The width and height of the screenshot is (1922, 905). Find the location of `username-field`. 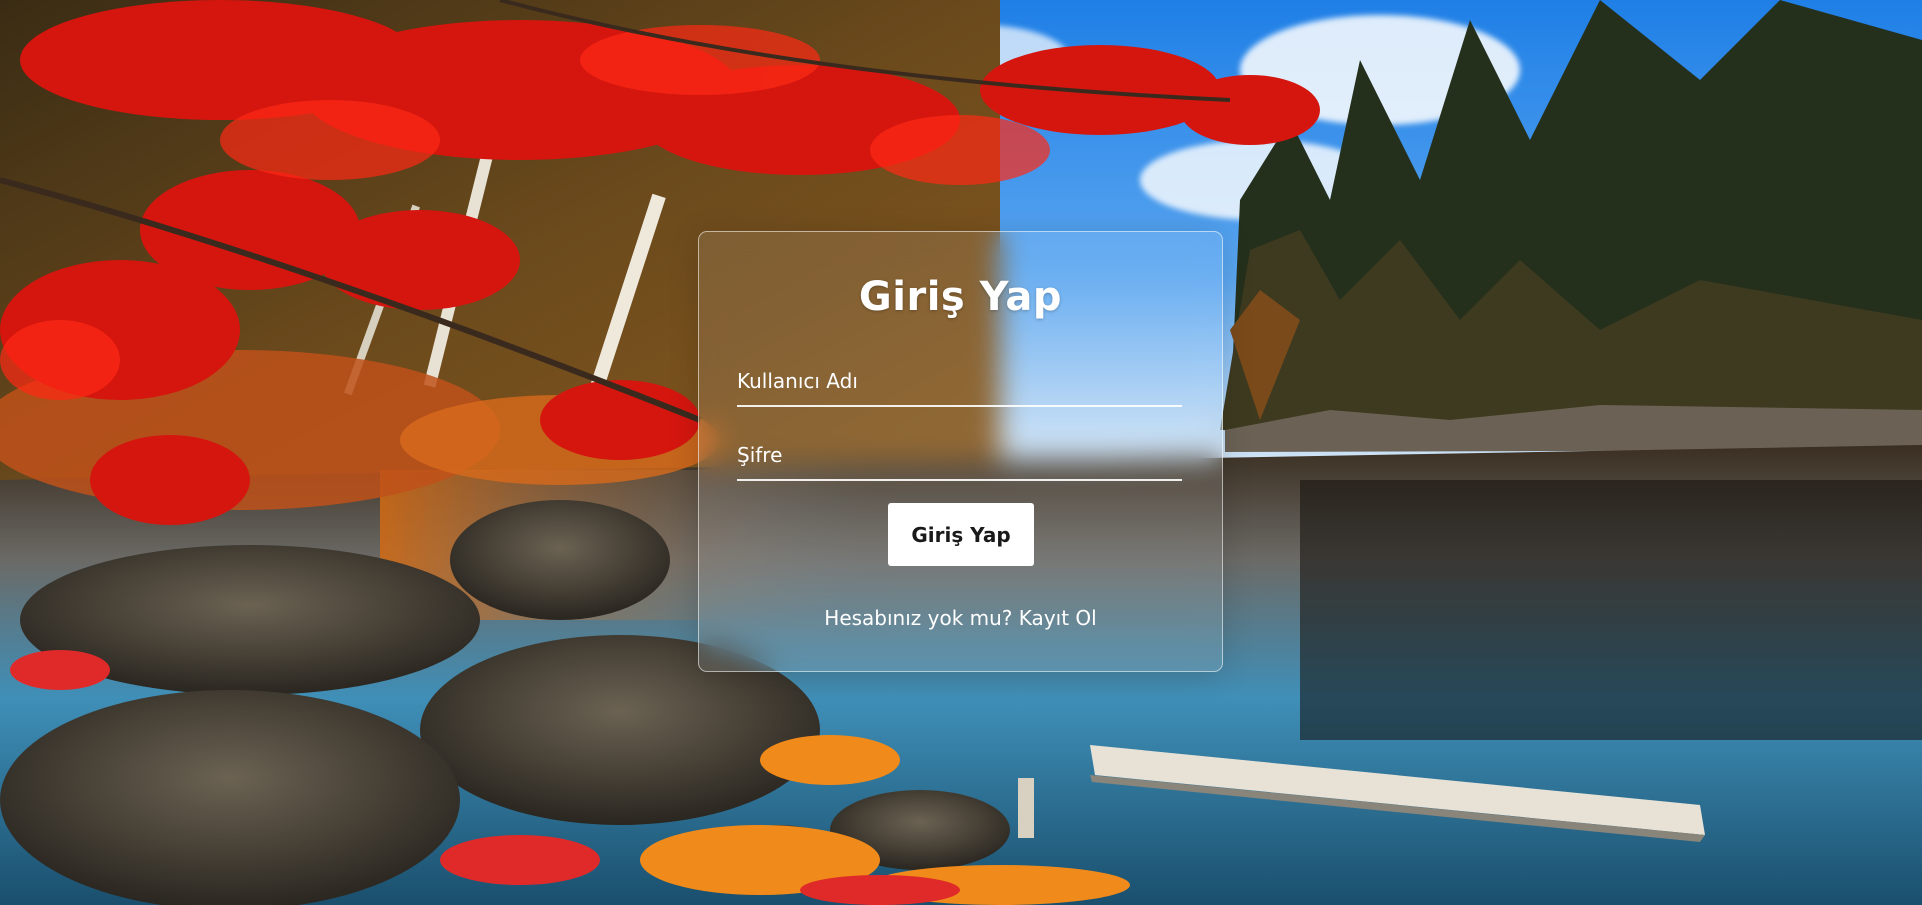

username-field is located at coordinates (959, 383).